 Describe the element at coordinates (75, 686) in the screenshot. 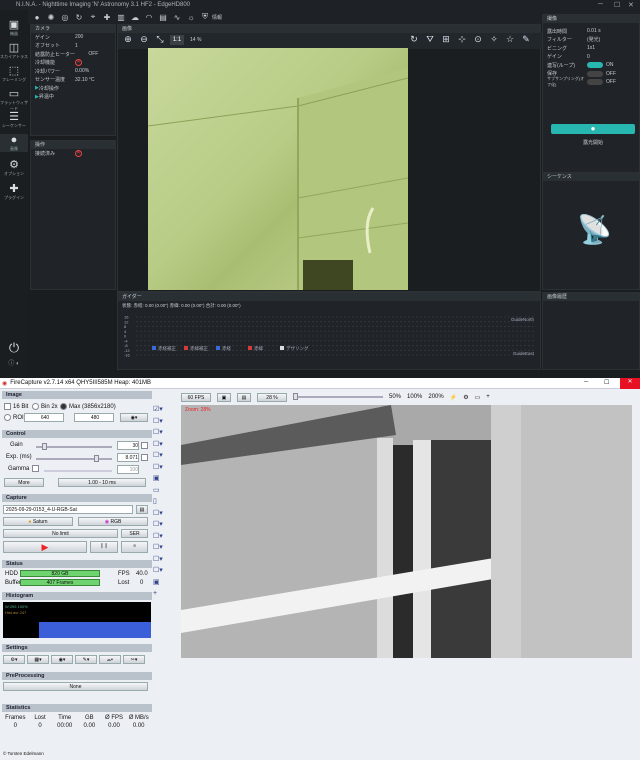

I see `preprocessing-button: None` at that location.